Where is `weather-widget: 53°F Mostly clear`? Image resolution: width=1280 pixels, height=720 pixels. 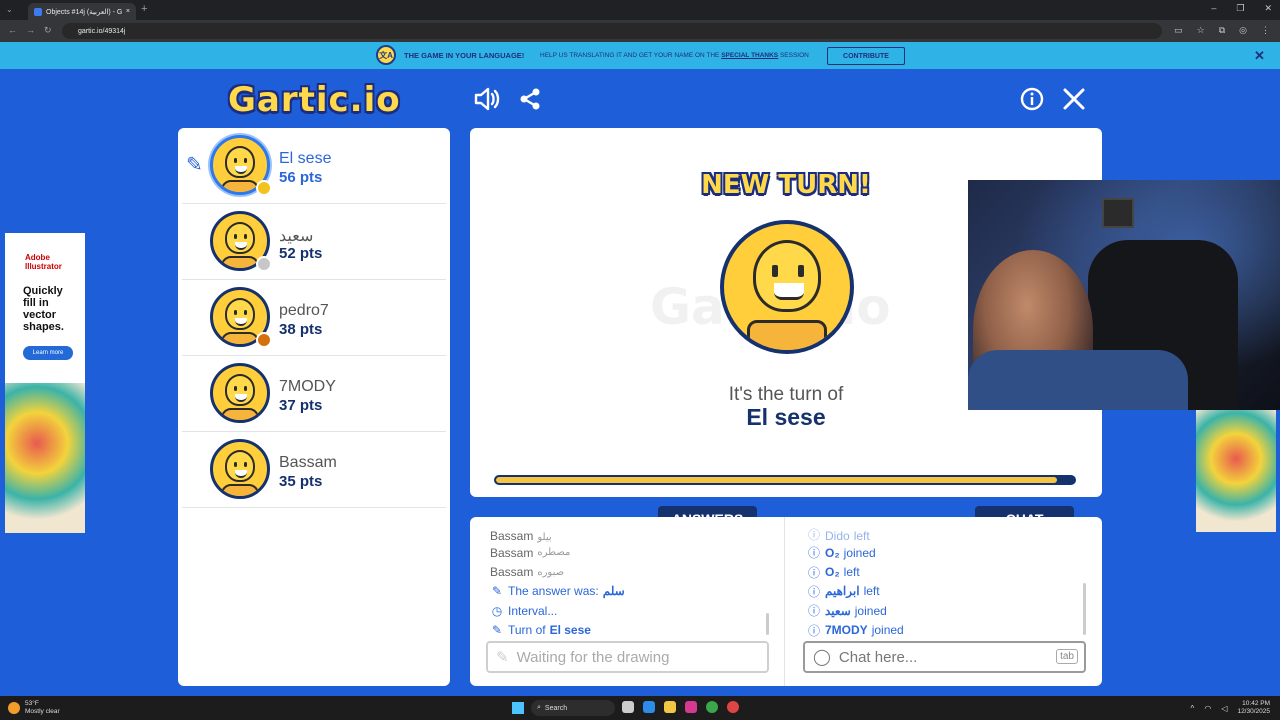
weather-widget: 53°F Mostly clear is located at coordinates (34, 708).